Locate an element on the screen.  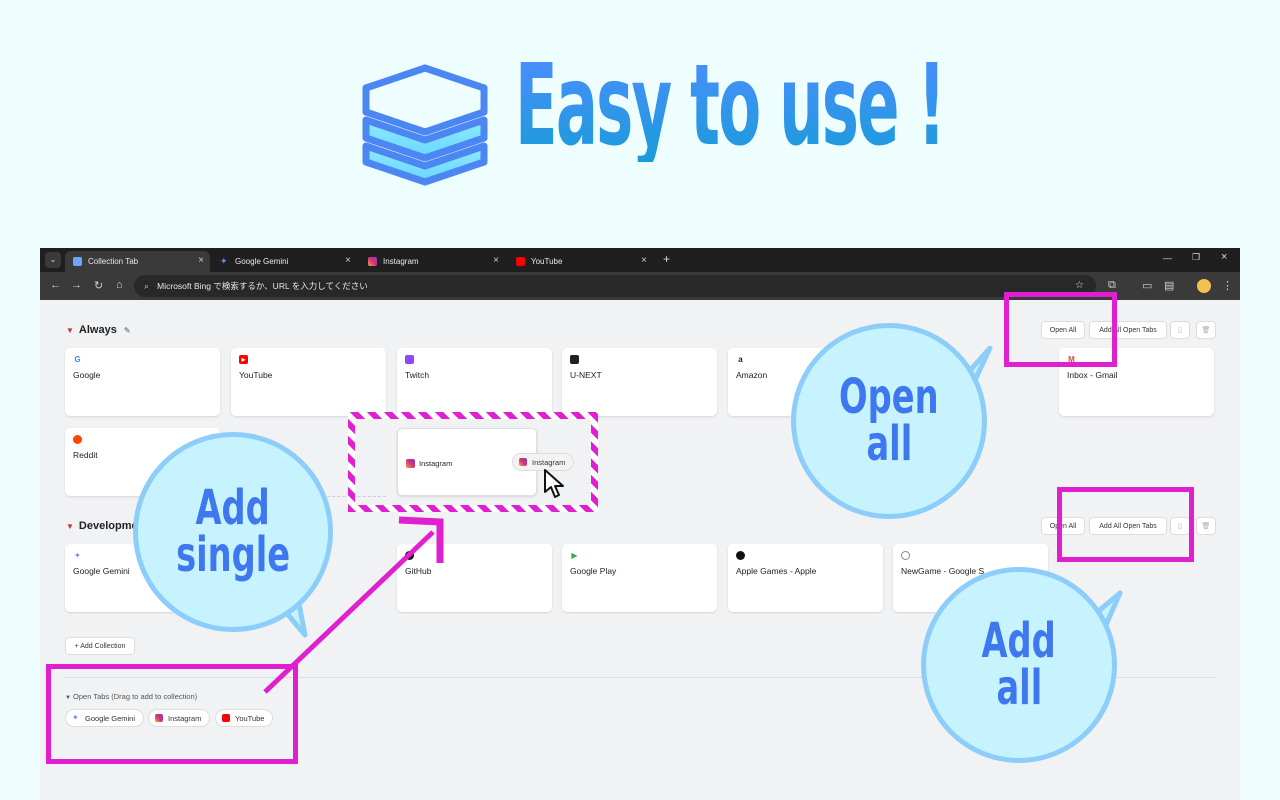
link-card-google-play: ▶ Google Play is located at coordinates (639, 578).